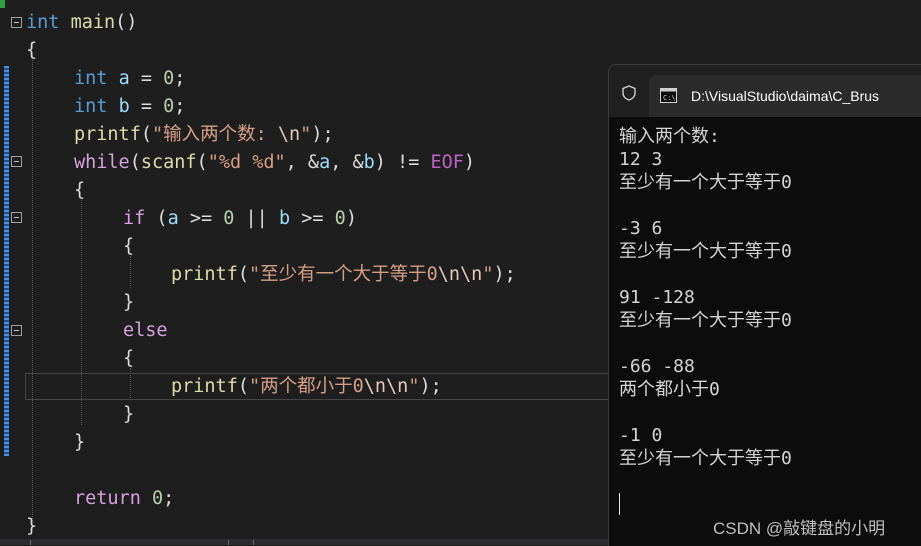  I want to click on input-caret, so click(619, 504).